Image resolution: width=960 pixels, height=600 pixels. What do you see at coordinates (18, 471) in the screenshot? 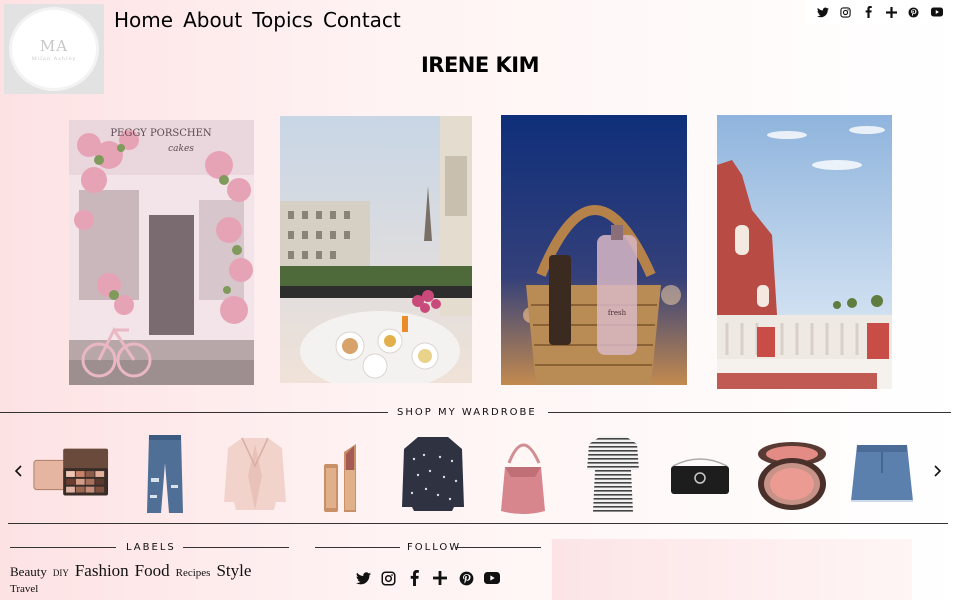
I see `carousel-prev-arrow` at bounding box center [18, 471].